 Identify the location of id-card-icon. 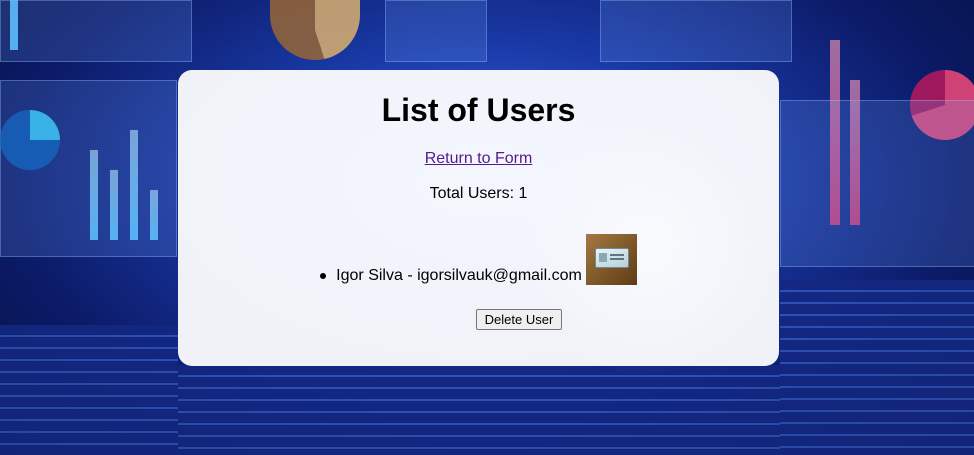
(611, 258).